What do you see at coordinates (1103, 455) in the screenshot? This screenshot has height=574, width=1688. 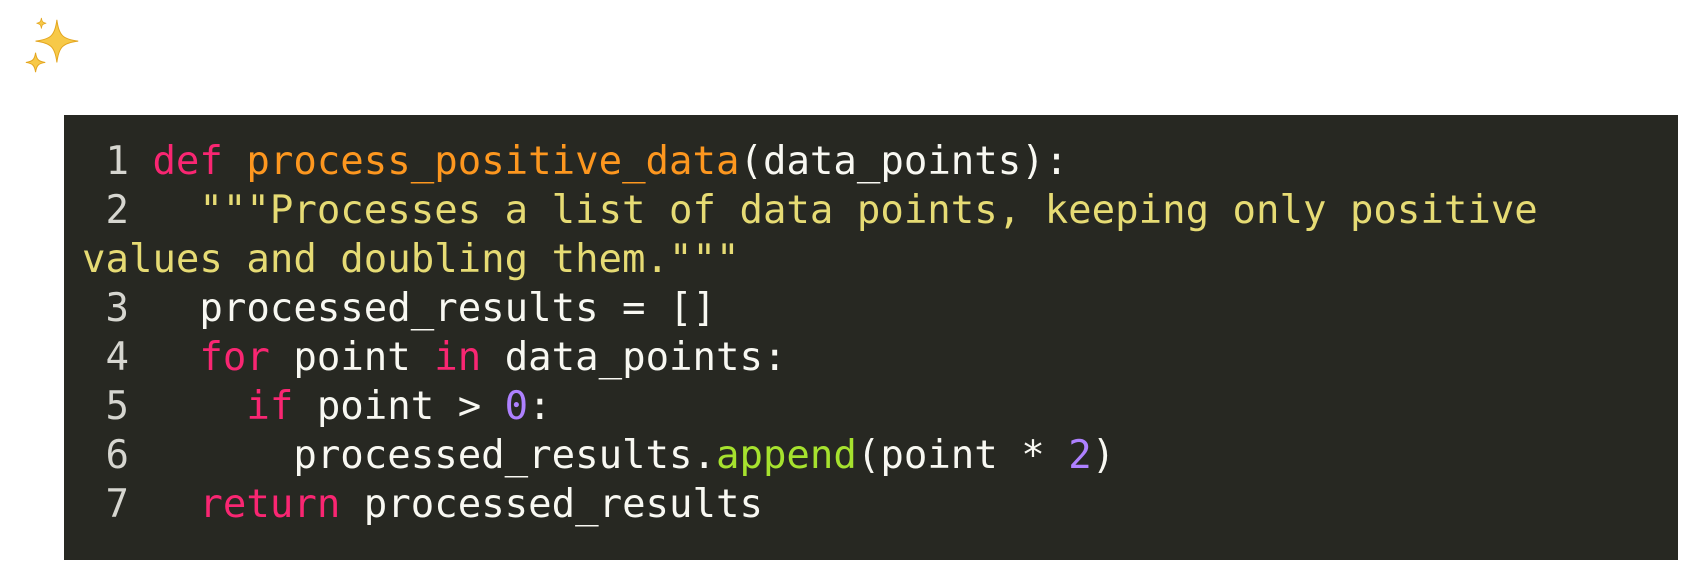 I see `code-token-plain: )` at bounding box center [1103, 455].